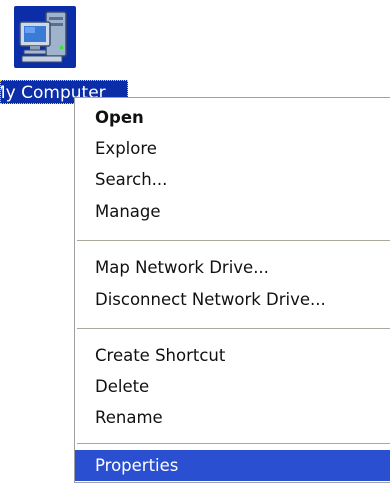  What do you see at coordinates (232, 386) in the screenshot?
I see `menu-item-delete: Delete` at bounding box center [232, 386].